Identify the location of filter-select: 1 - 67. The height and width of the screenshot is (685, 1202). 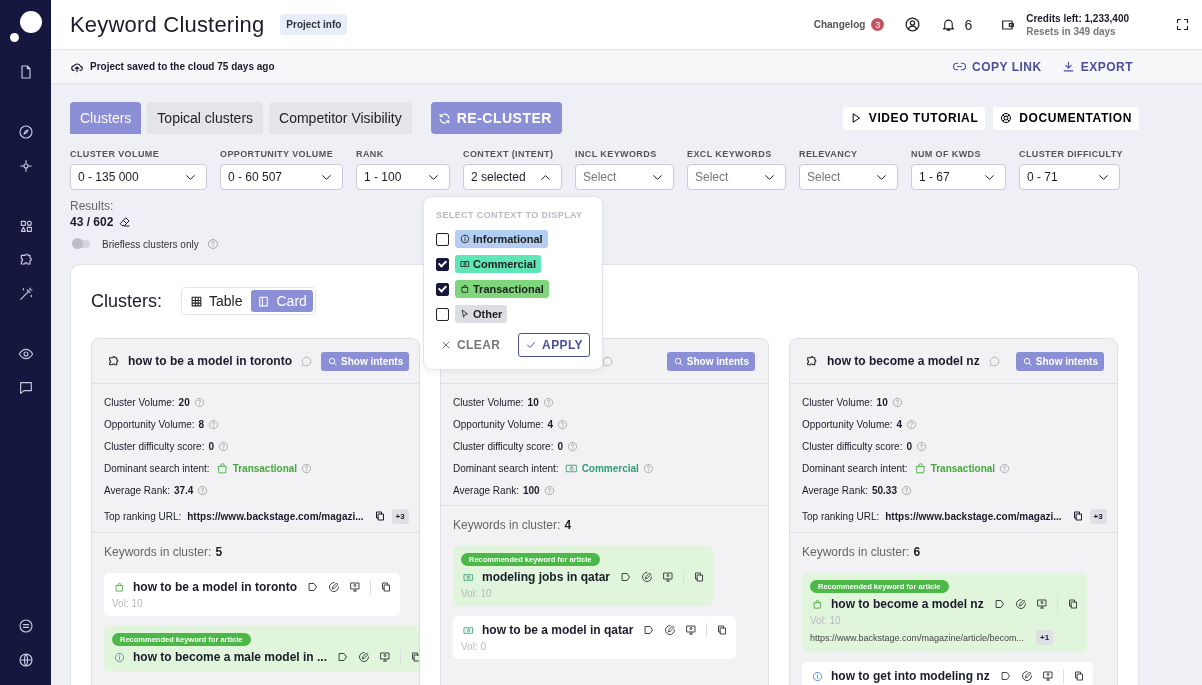
(958, 177).